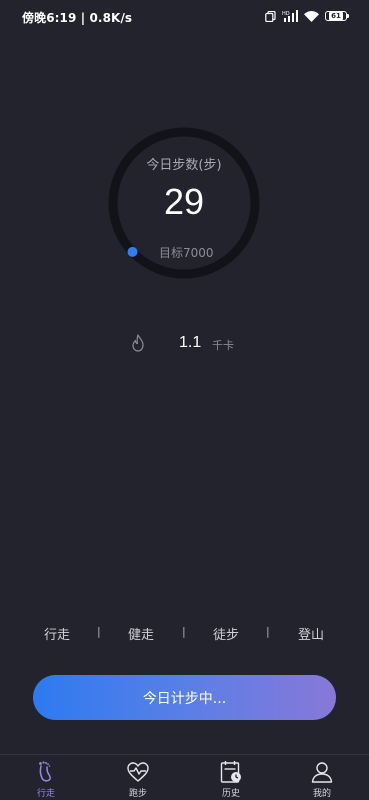 This screenshot has width=369, height=800. I want to click on mode-tab-climb: 登山, so click(311, 633).